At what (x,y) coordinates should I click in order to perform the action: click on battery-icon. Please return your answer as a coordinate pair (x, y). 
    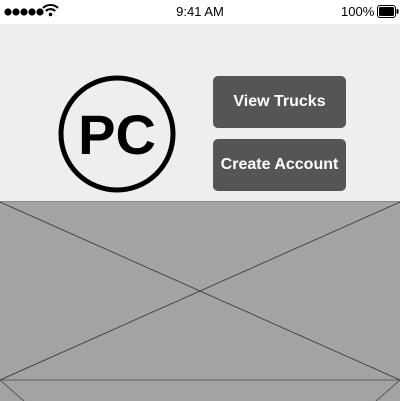
    Looking at the image, I should click on (388, 11).